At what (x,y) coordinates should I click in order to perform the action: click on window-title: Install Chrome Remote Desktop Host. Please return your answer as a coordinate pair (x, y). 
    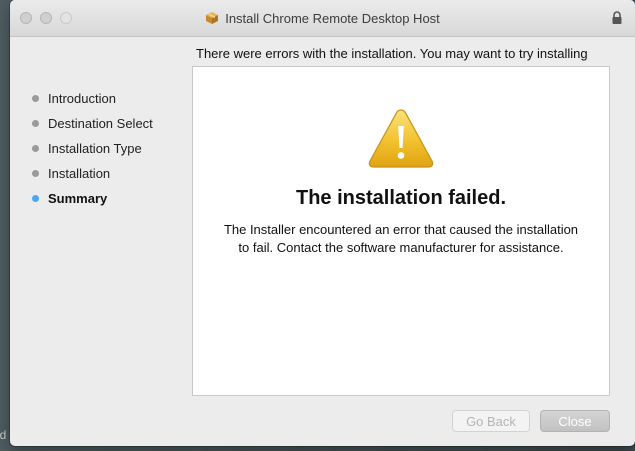
    Looking at the image, I should click on (332, 18).